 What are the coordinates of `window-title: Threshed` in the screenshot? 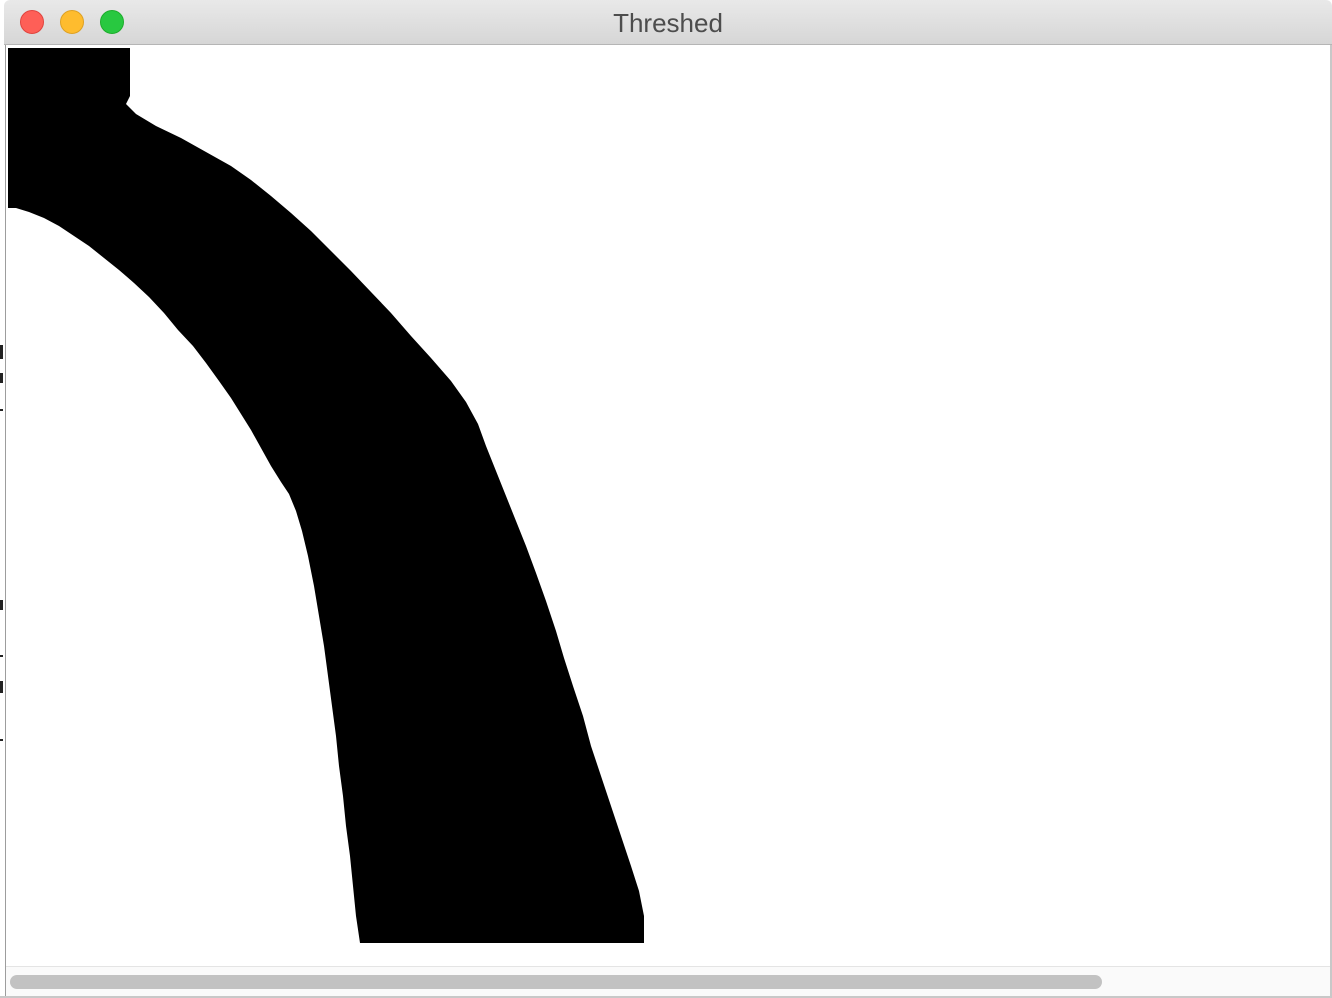 It's located at (668, 23).